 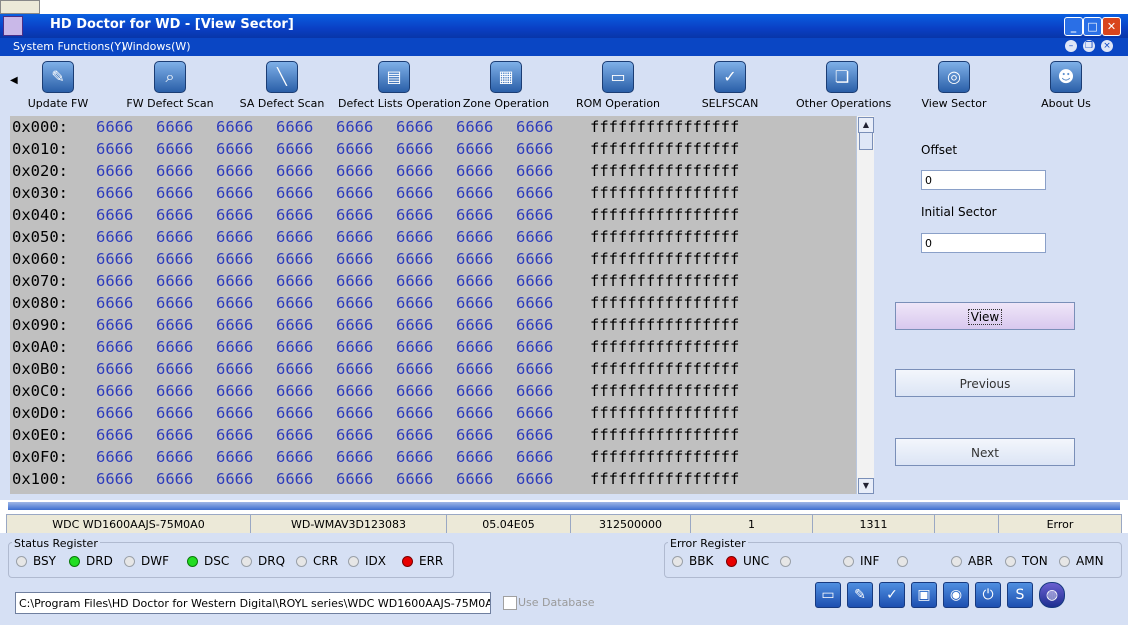 What do you see at coordinates (99, 561) in the screenshot?
I see `register-flag-label: DRD` at bounding box center [99, 561].